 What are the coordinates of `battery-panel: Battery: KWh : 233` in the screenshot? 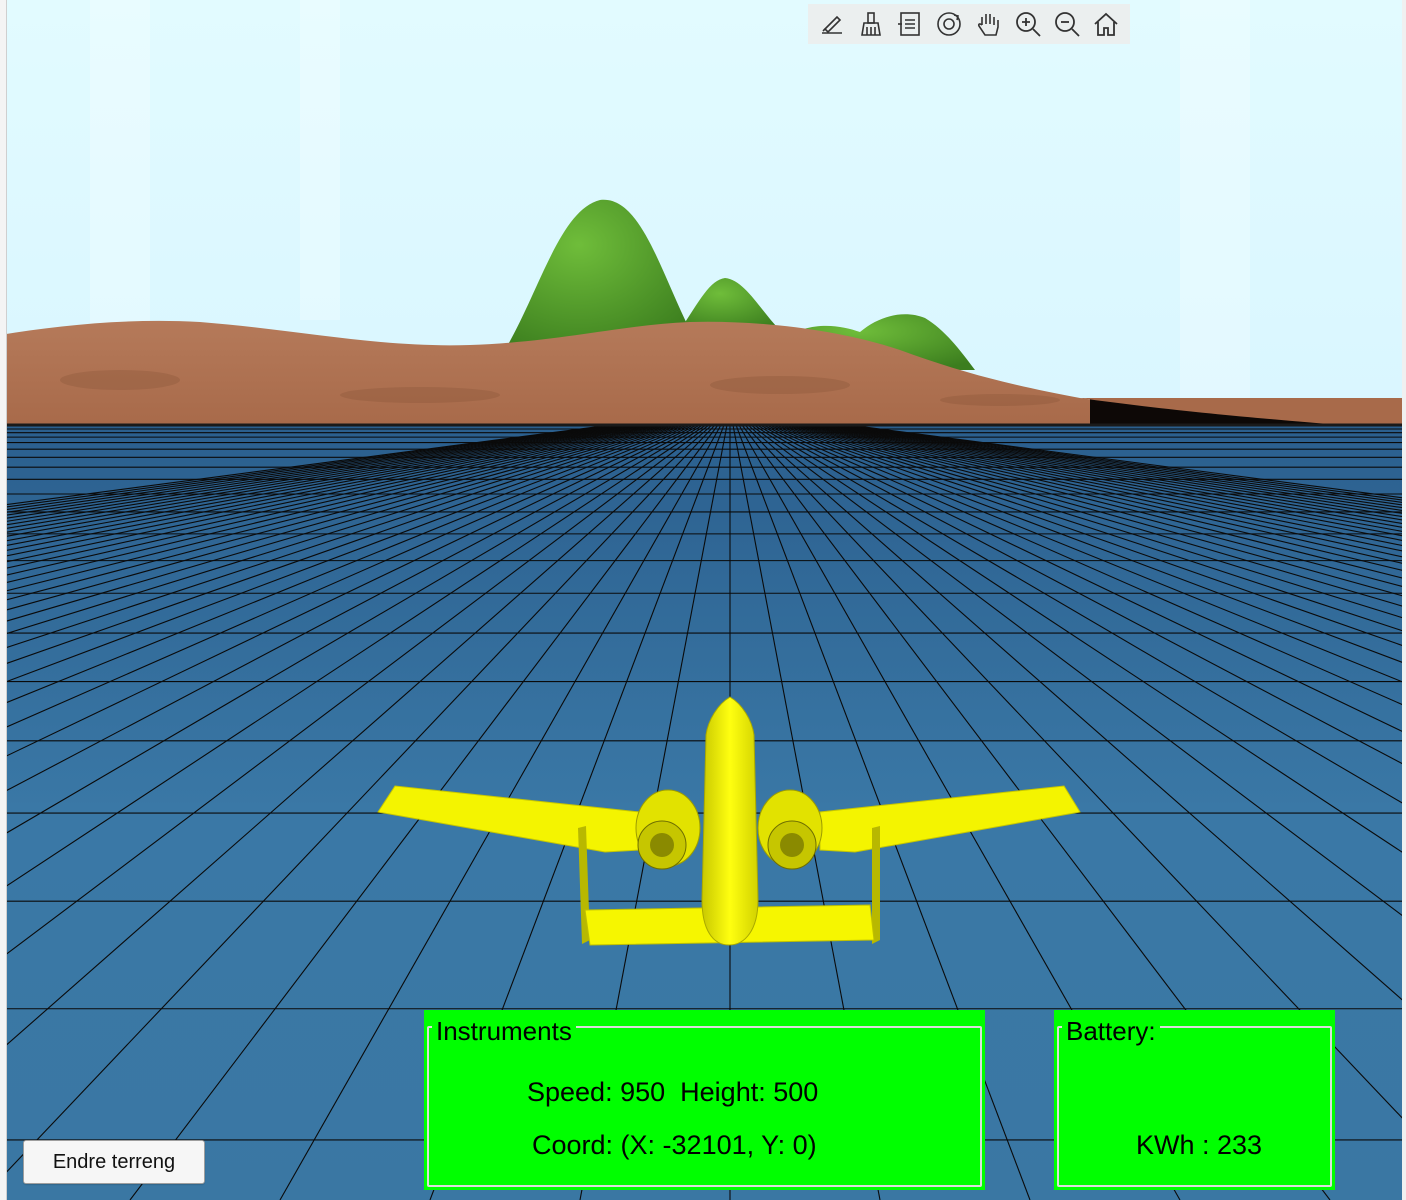 It's located at (1194, 1100).